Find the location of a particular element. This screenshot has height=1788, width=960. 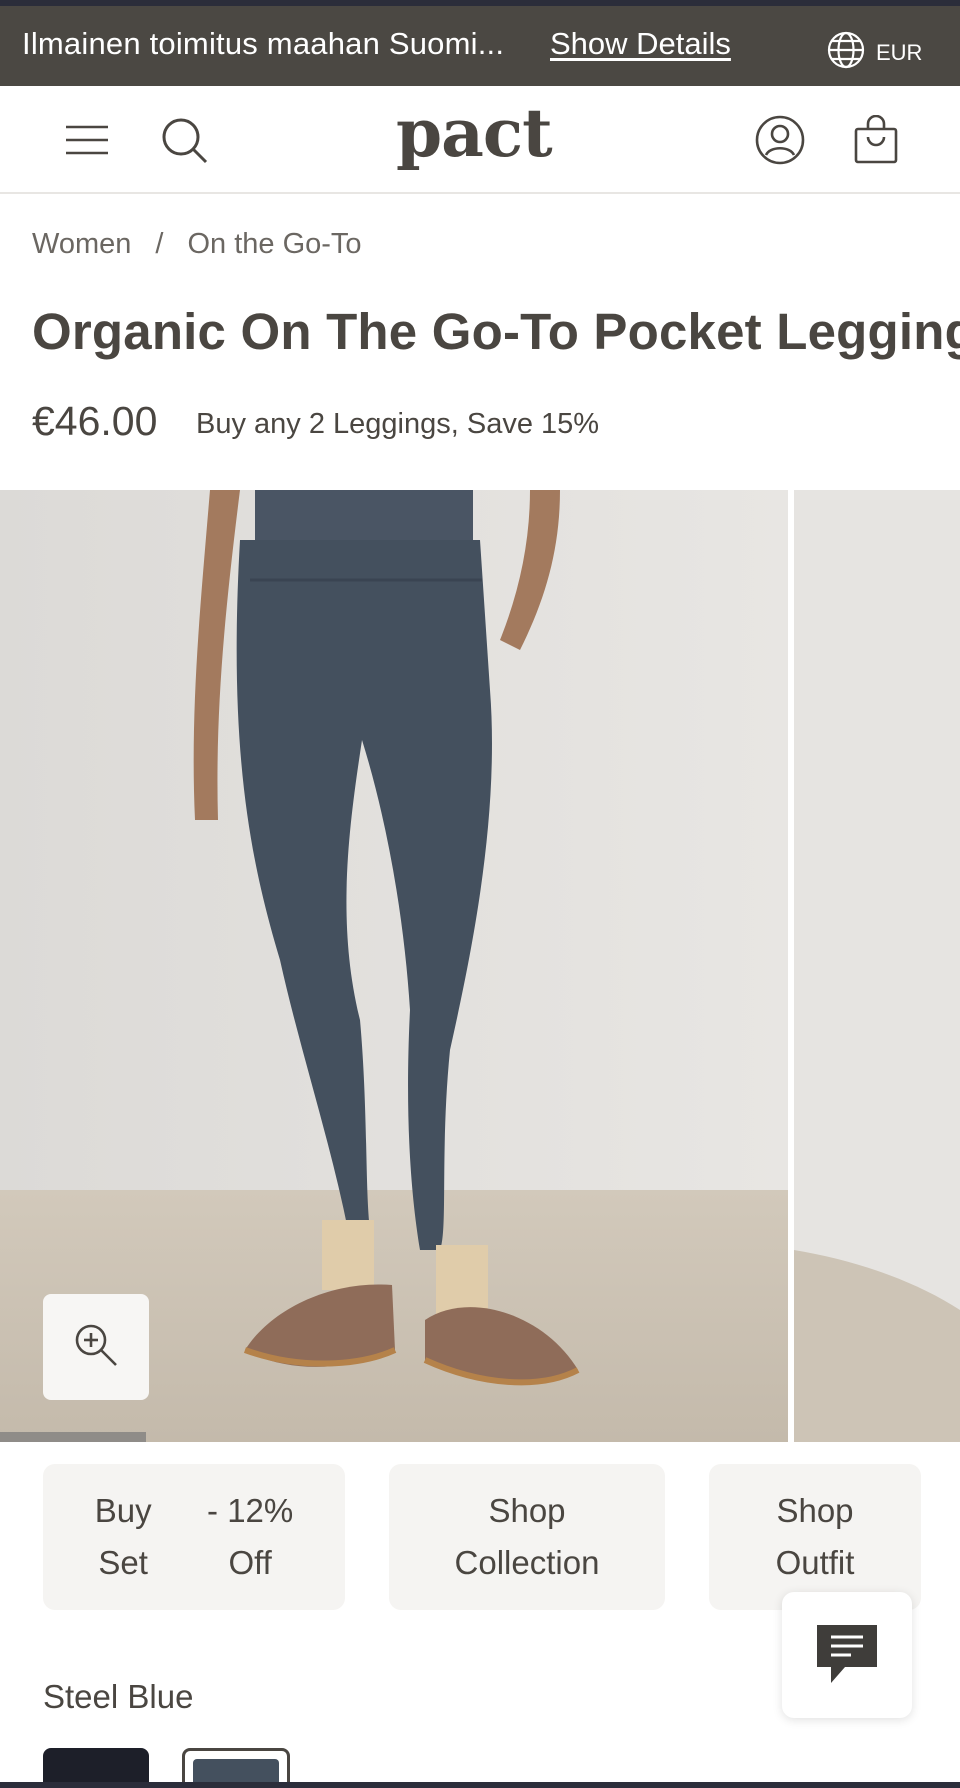

globe-icon is located at coordinates (846, 52).